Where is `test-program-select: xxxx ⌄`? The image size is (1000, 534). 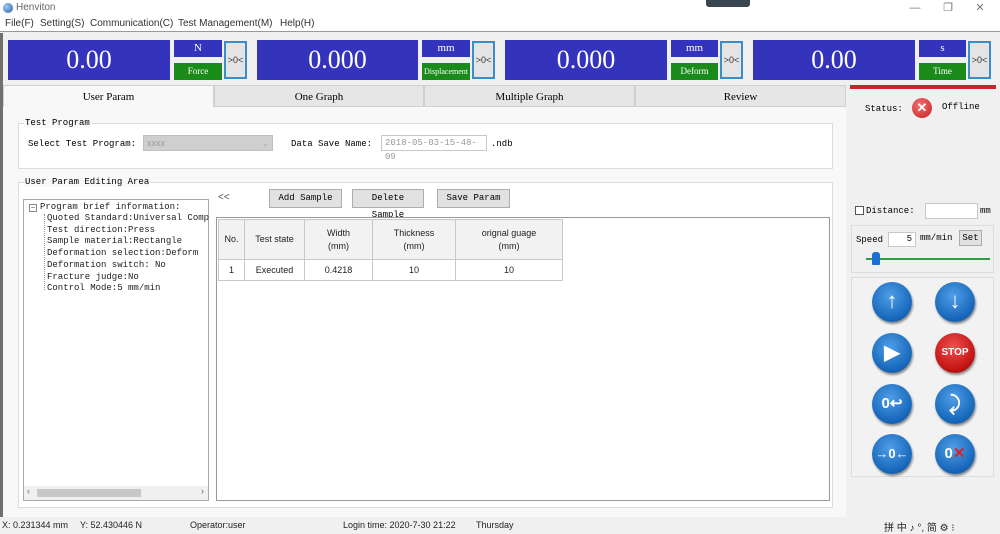 test-program-select: xxxx ⌄ is located at coordinates (208, 143).